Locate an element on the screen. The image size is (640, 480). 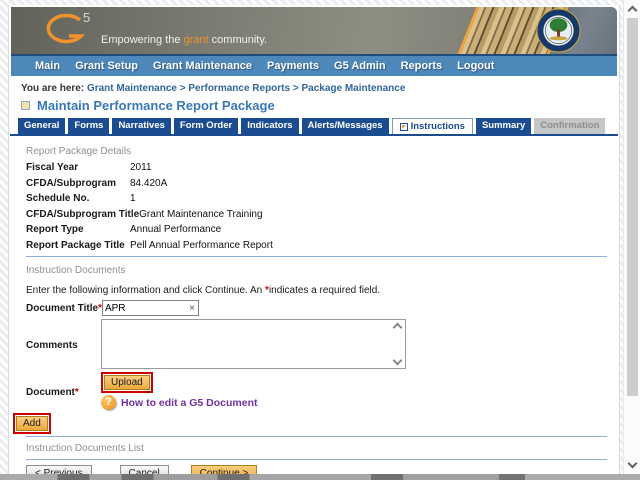
breadcrumb-prefix: You are here: is located at coordinates (53, 88).